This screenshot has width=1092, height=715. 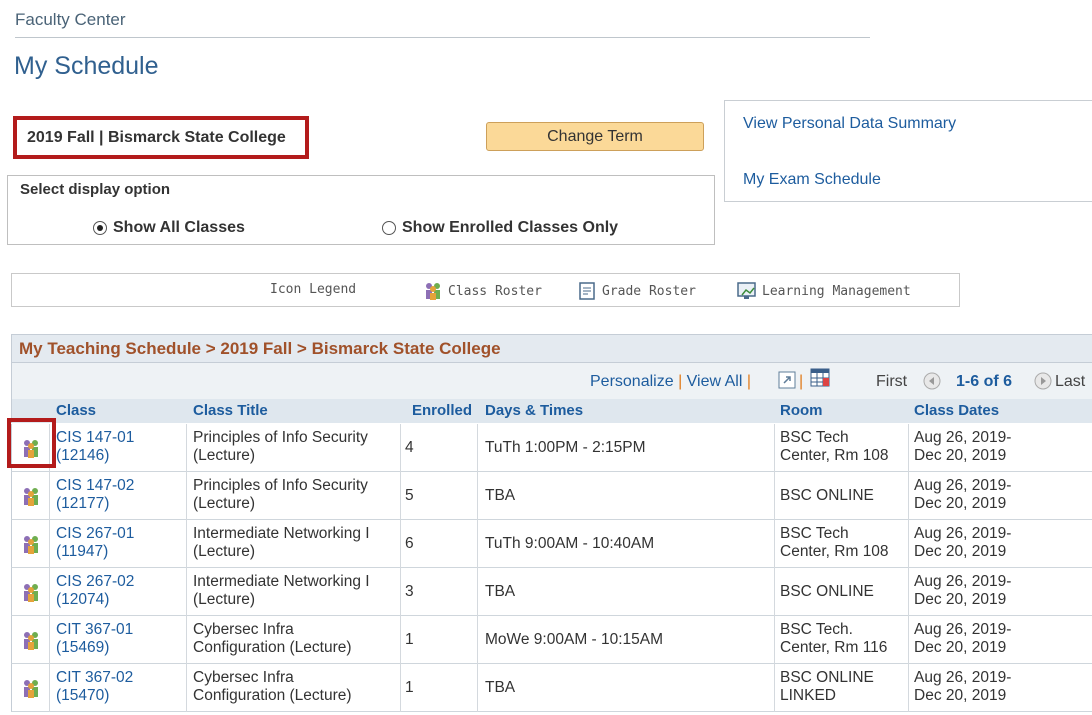 I want to click on term-label: 2019 Fall | Bismarck State College, so click(x=161, y=137).